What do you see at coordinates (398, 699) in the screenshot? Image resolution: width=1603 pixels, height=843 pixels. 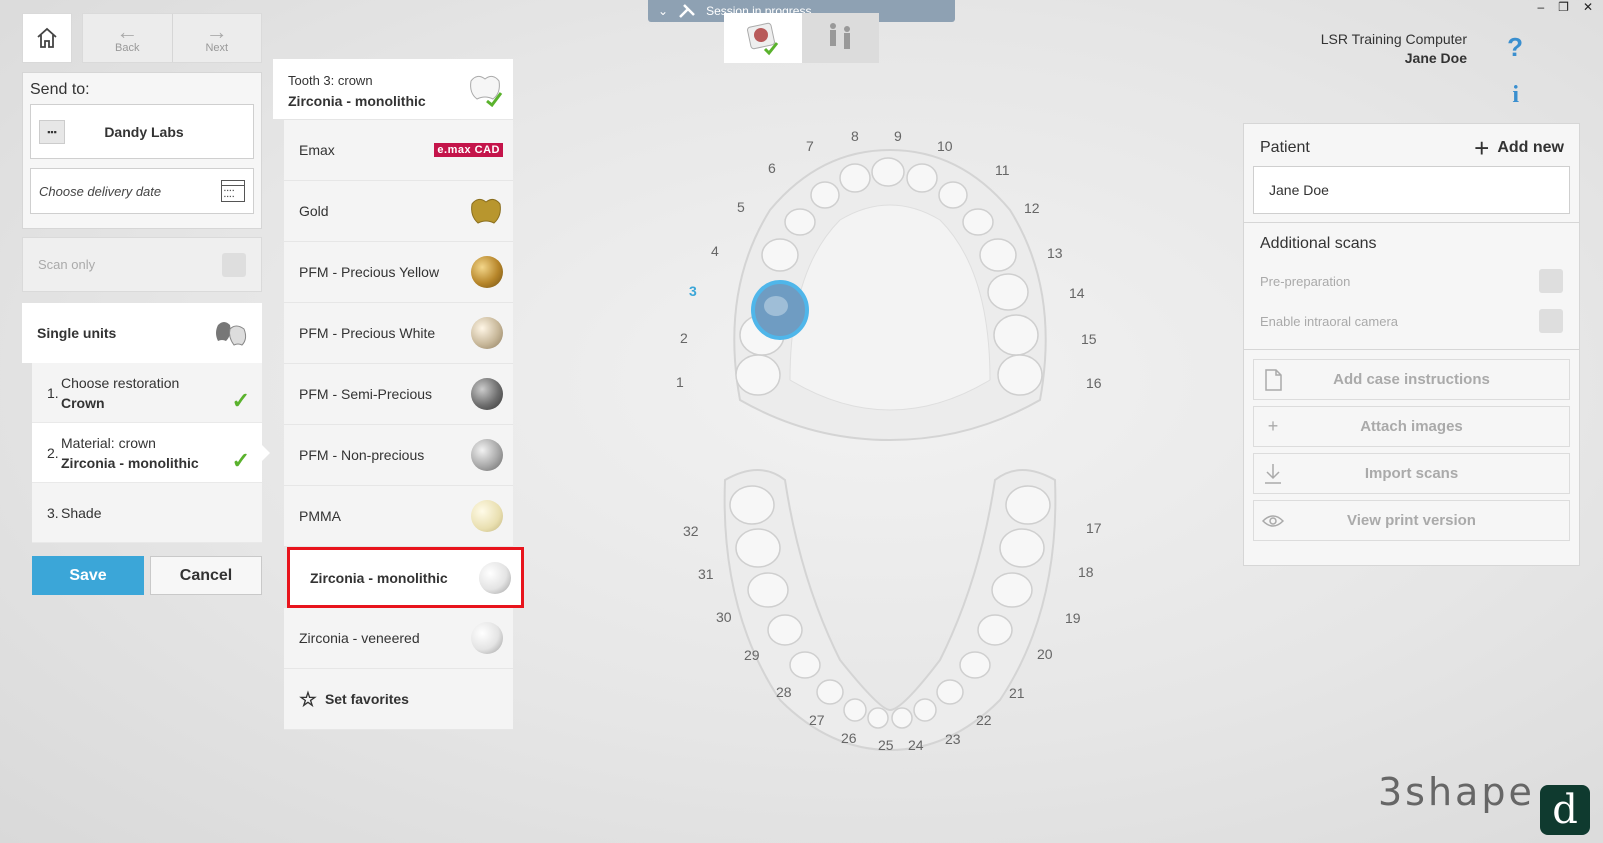 I see `set-favorites-button: ☆ Set favorites` at bounding box center [398, 699].